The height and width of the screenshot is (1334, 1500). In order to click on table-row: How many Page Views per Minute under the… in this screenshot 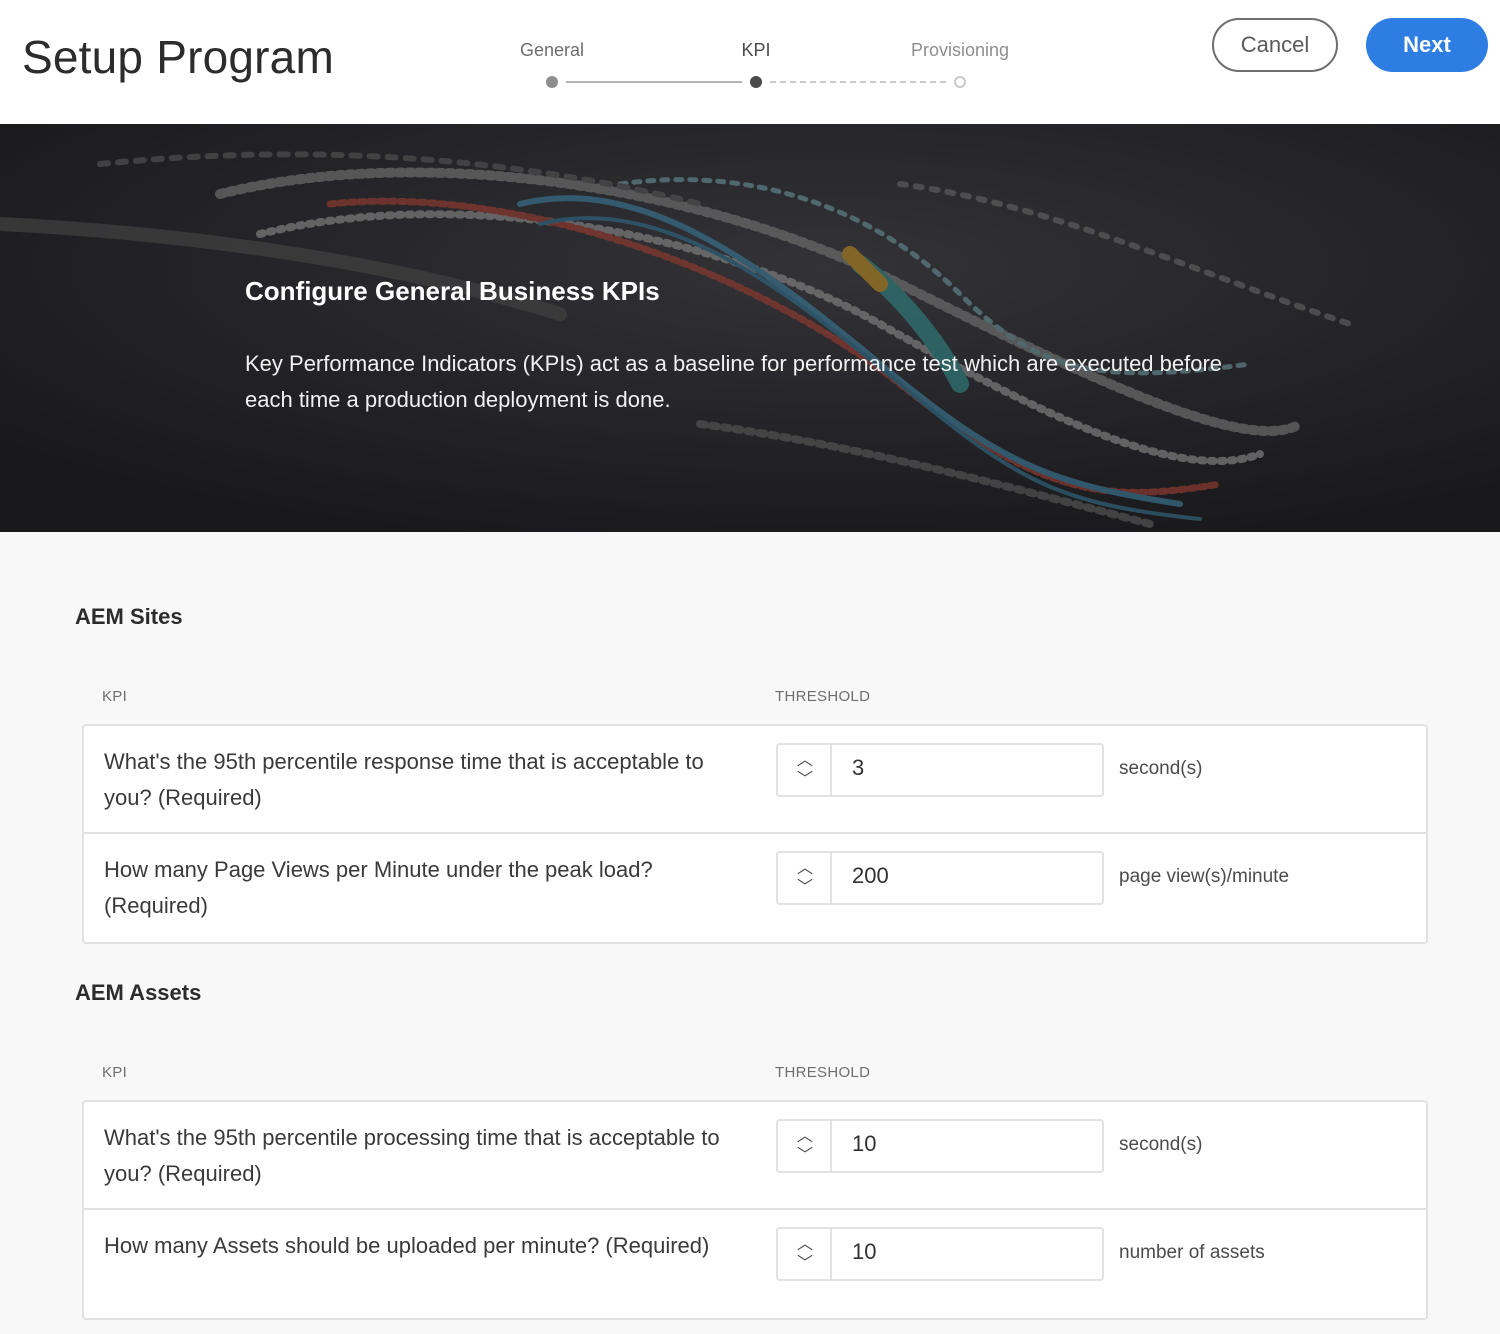, I will do `click(755, 888)`.